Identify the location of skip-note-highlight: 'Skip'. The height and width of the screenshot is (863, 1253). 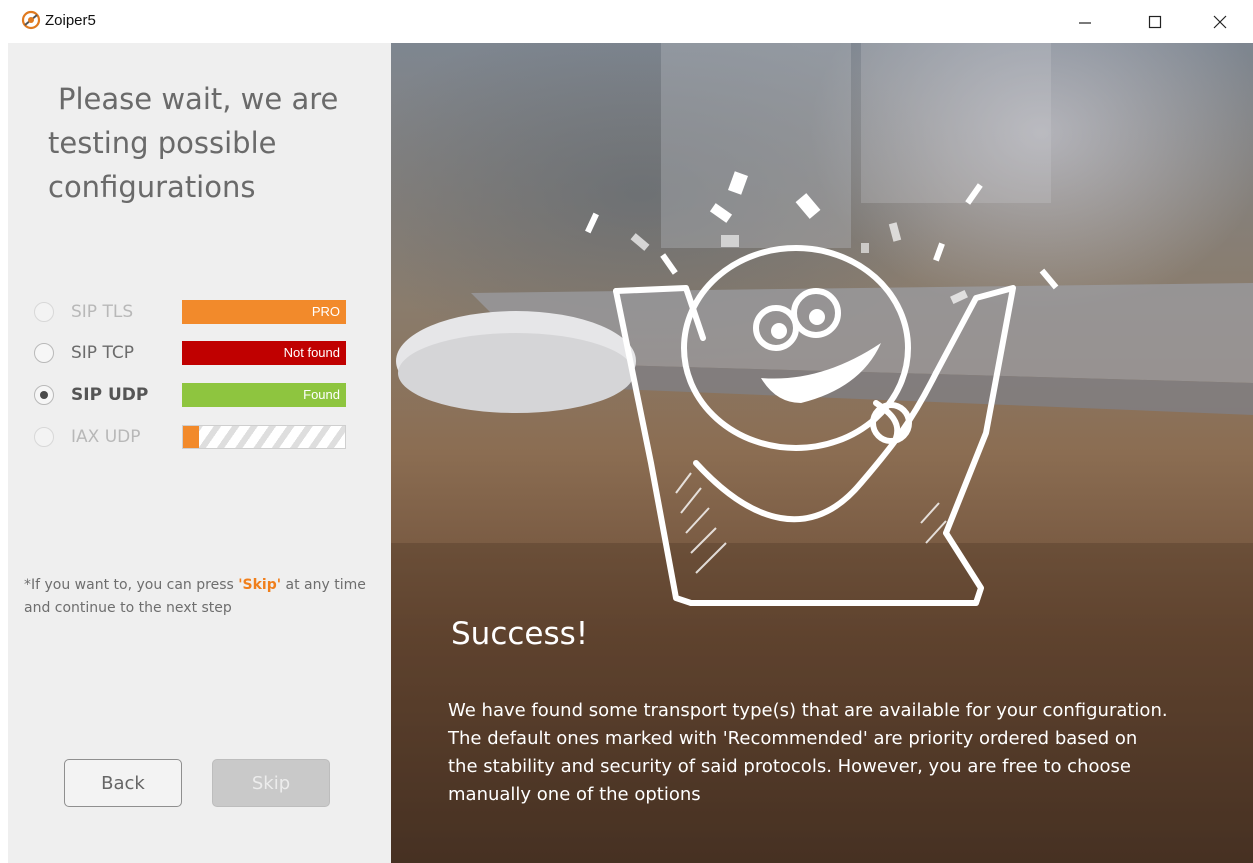
(260, 585).